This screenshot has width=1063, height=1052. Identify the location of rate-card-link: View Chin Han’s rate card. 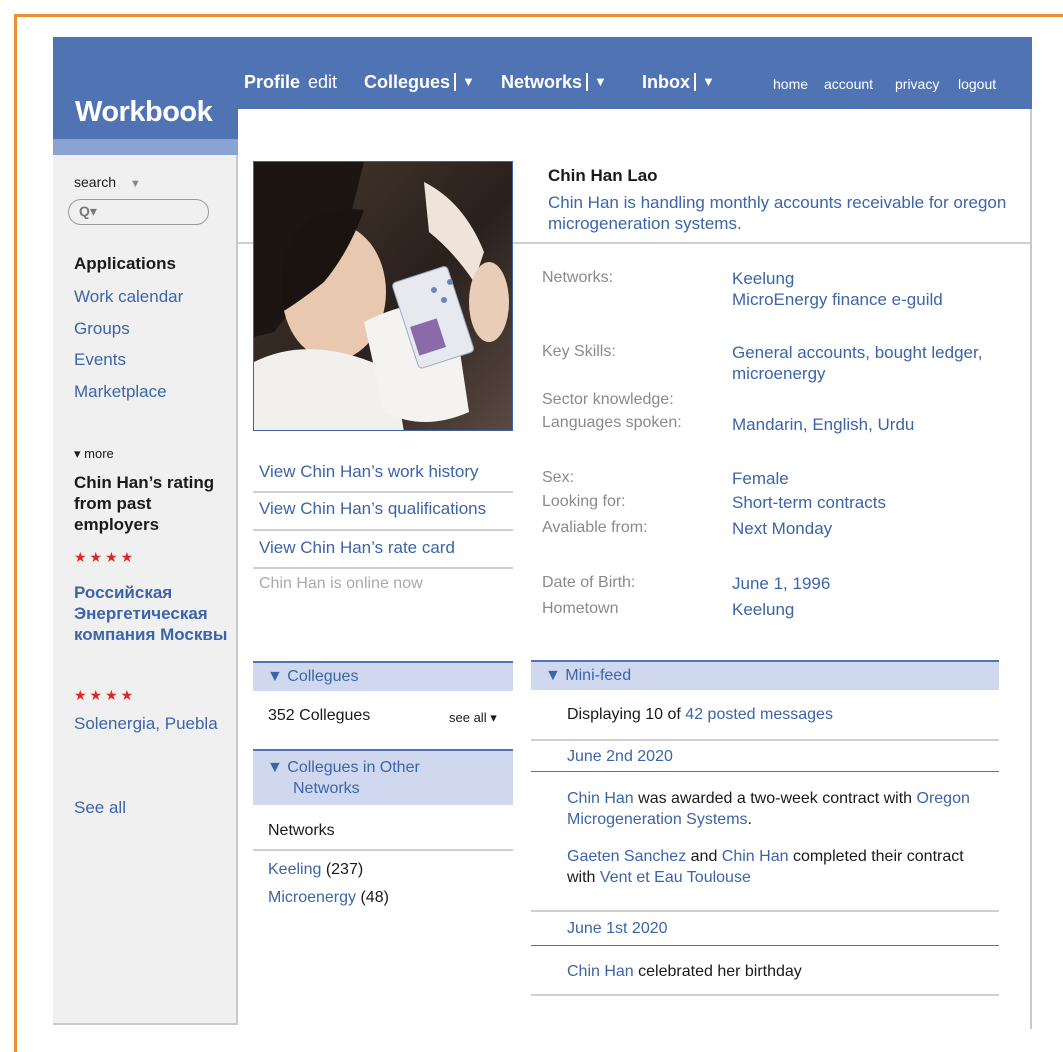
(357, 548).